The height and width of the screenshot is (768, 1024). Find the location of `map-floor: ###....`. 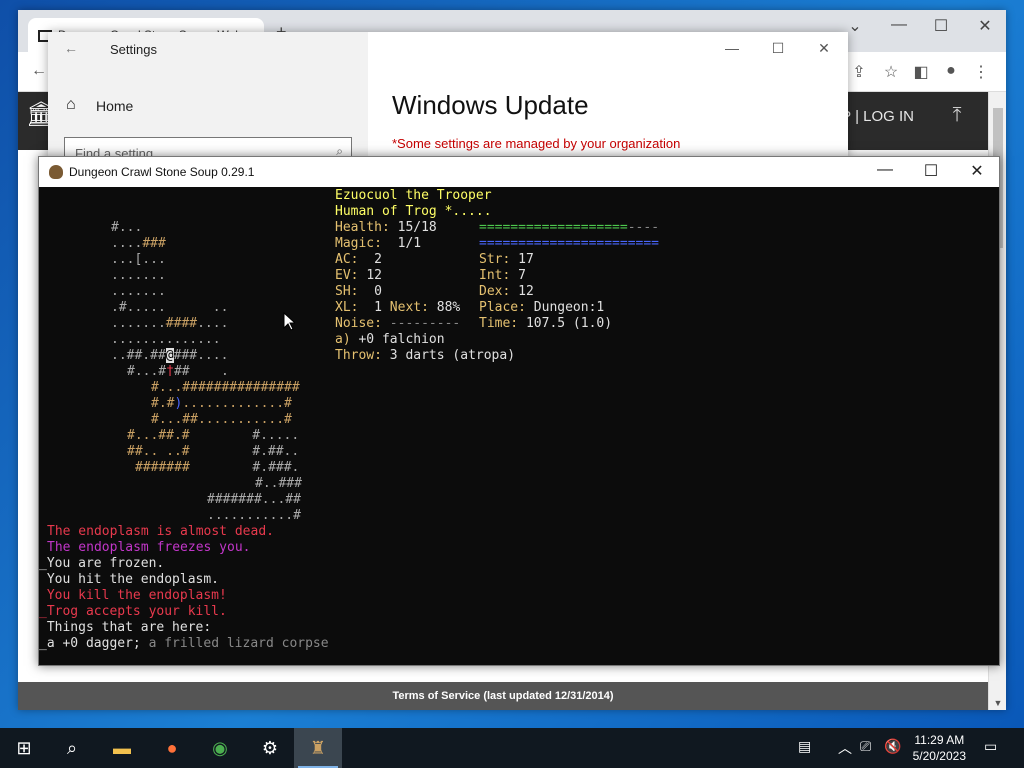

map-floor: ###.... is located at coordinates (201, 355).